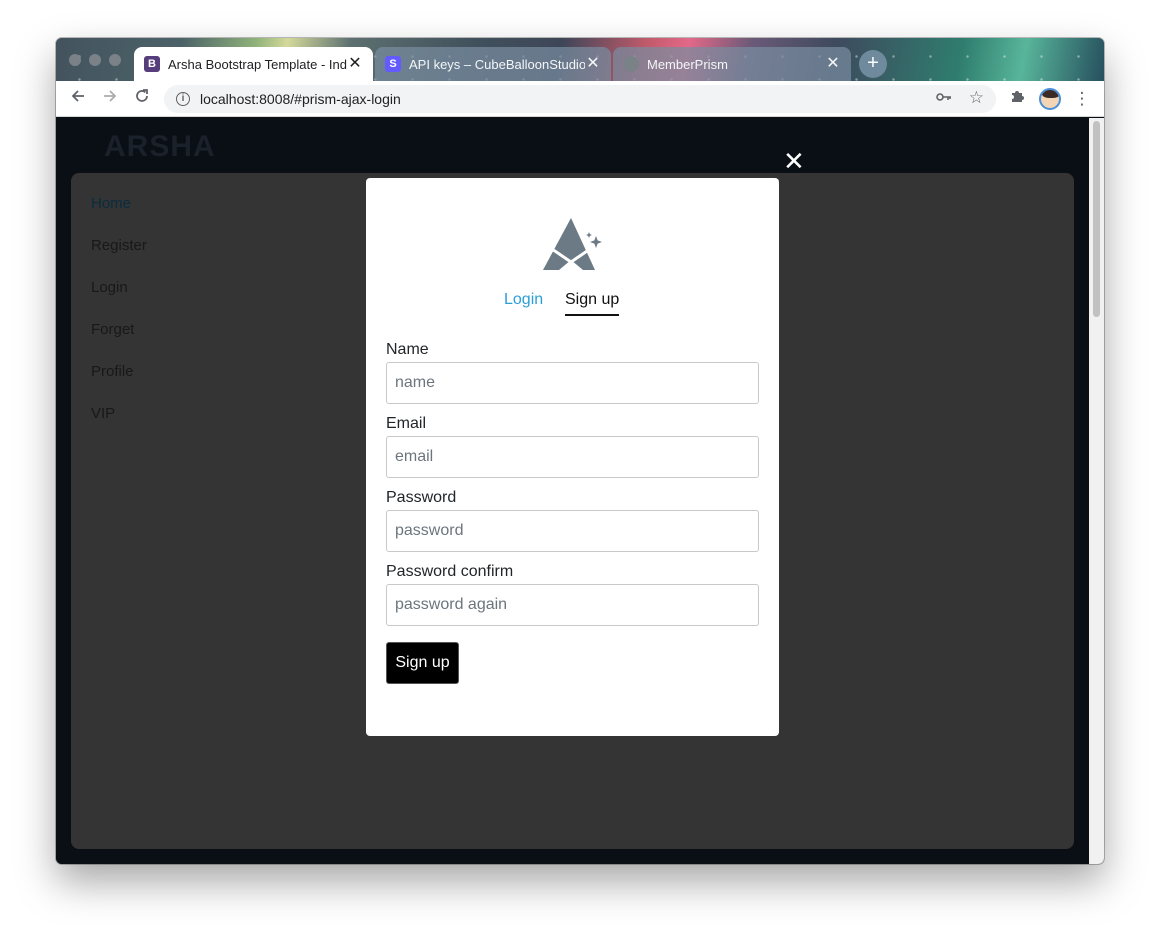  What do you see at coordinates (103, 413) in the screenshot?
I see `nav-item-vip: VIP` at bounding box center [103, 413].